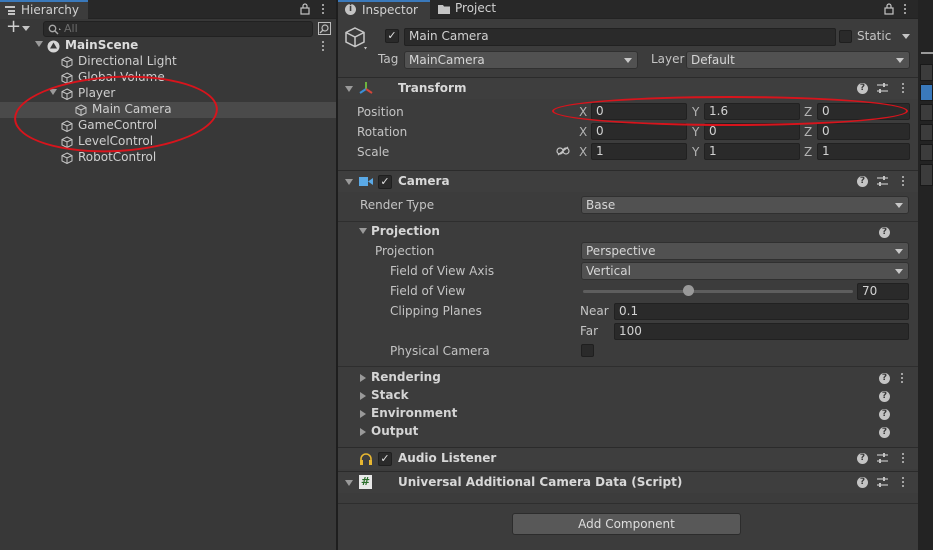 The image size is (933, 550). I want to click on inspector-menu-icon, so click(905, 9).